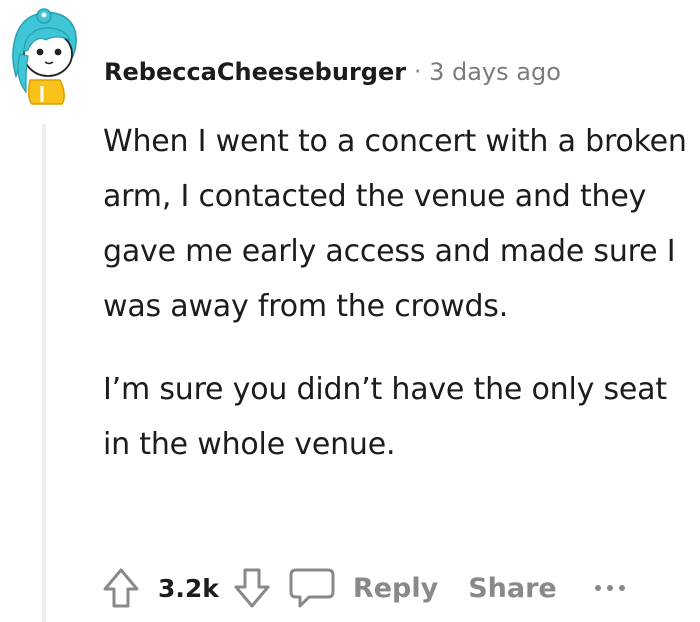 The height and width of the screenshot is (622, 700). What do you see at coordinates (495, 72) in the screenshot?
I see `timestamp: 3 days ago` at bounding box center [495, 72].